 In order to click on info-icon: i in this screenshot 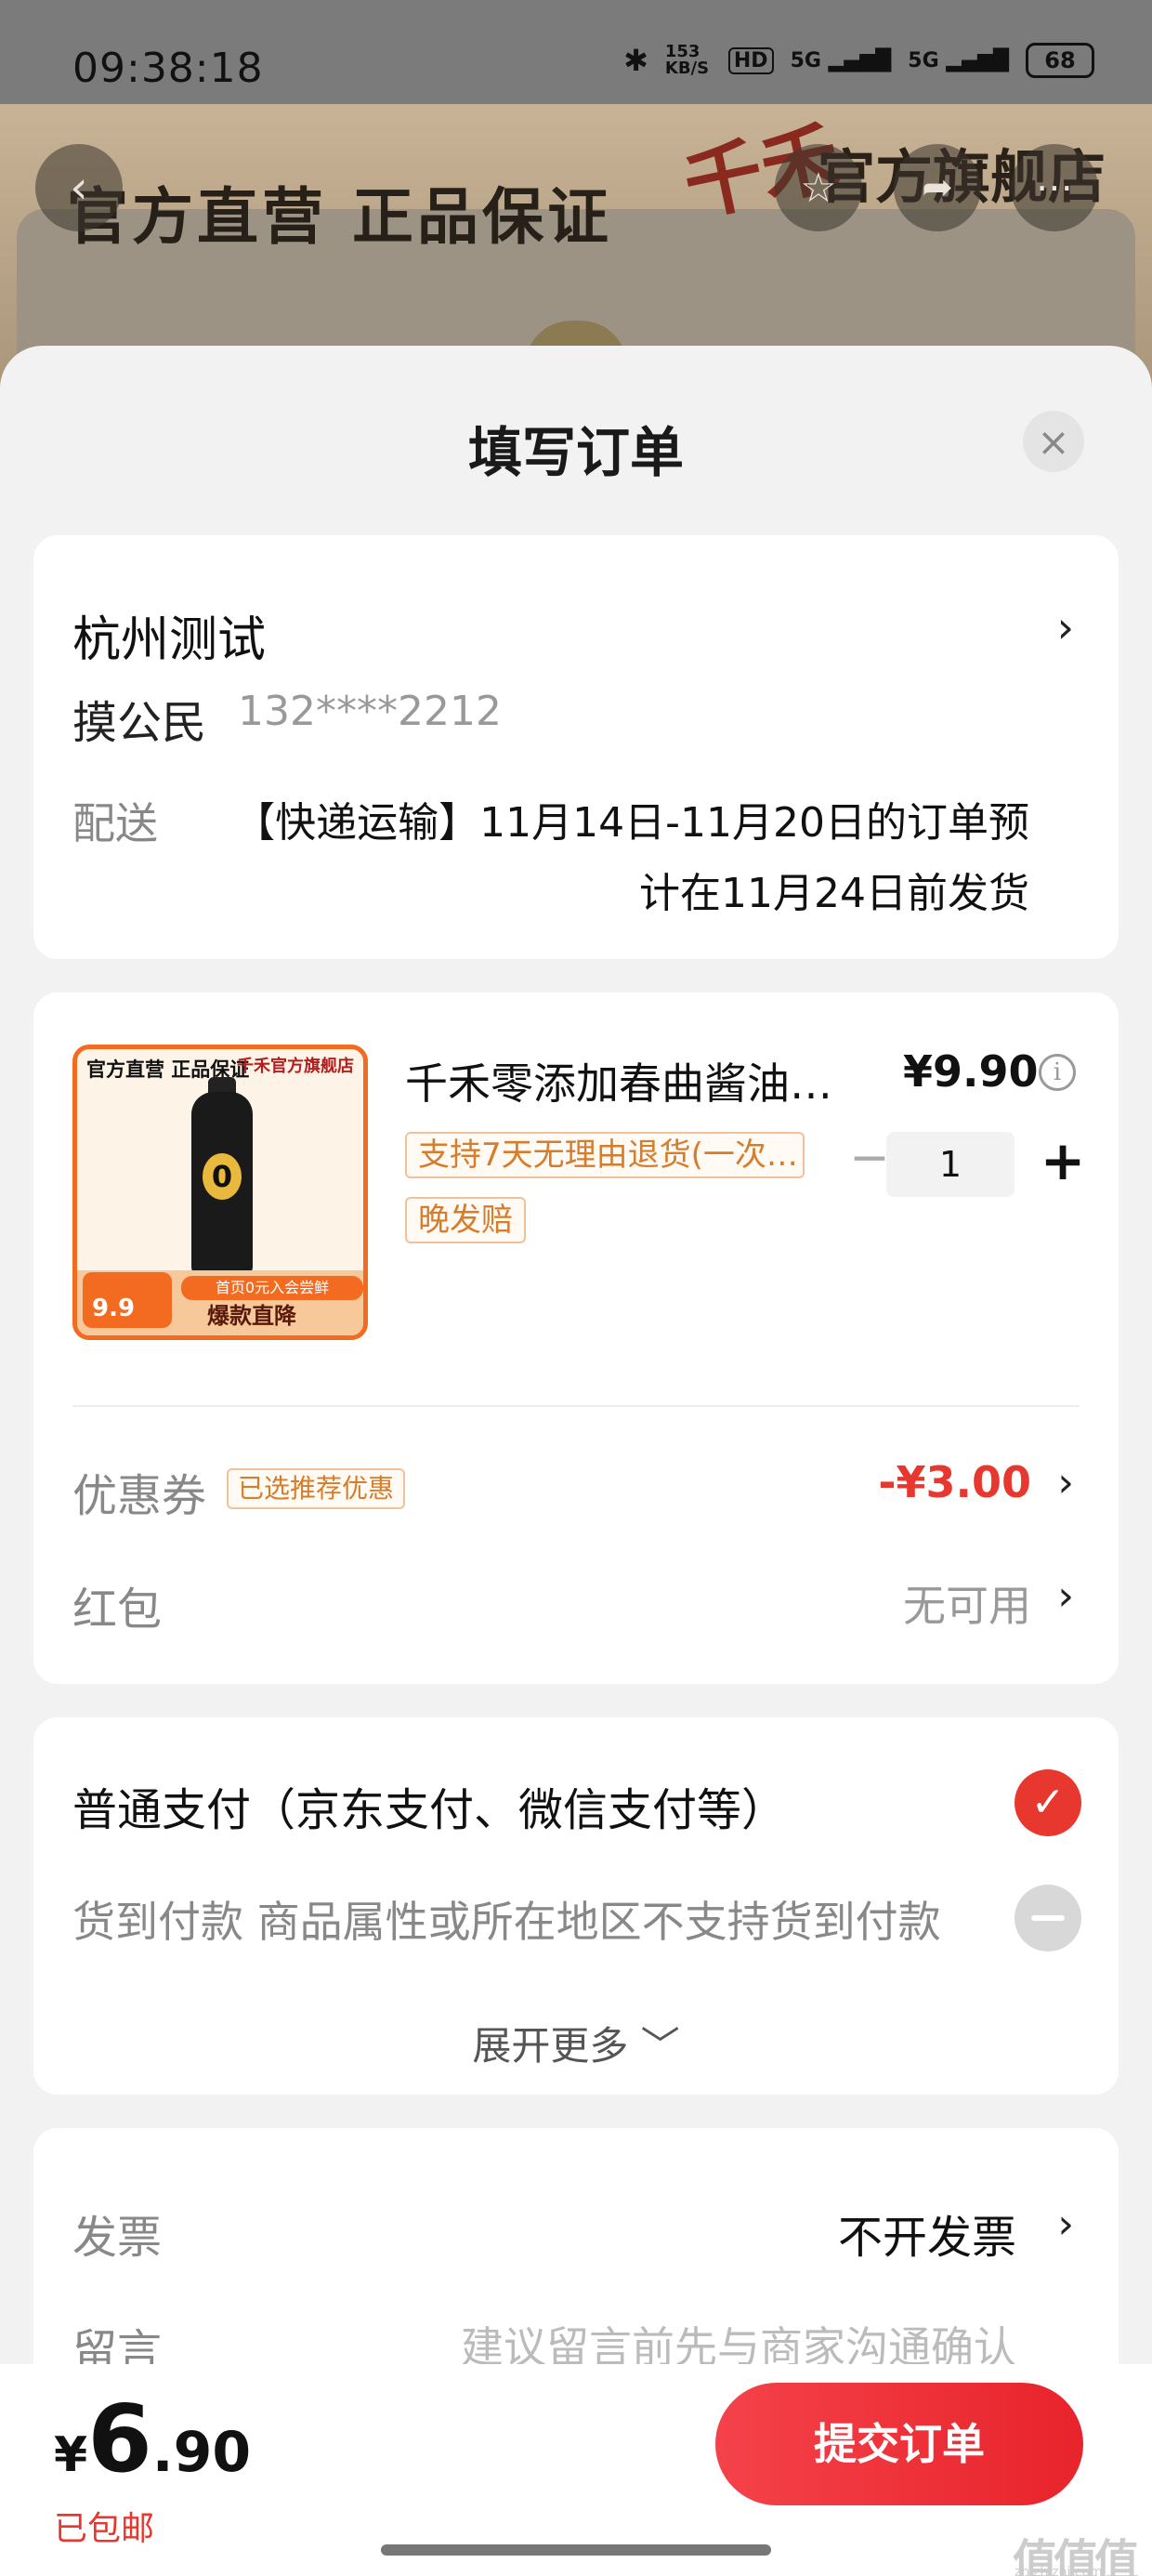, I will do `click(1057, 1072)`.